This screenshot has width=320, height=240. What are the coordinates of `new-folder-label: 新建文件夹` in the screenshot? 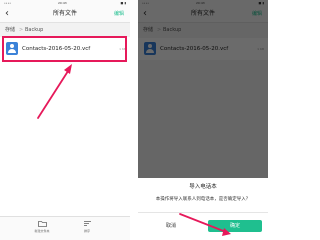 It's located at (42, 231).